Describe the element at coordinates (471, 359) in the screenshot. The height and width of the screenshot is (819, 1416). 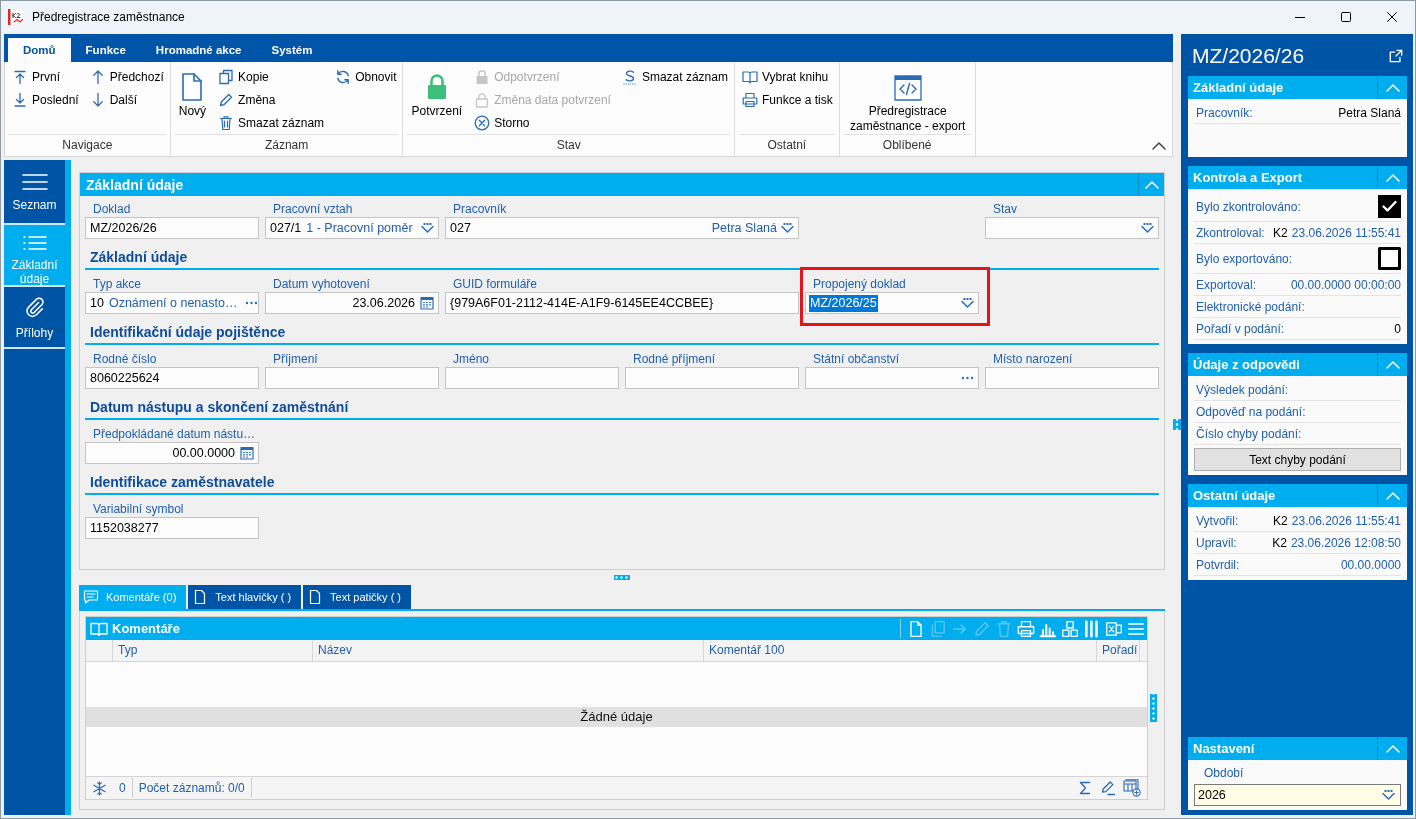
I see `field-label: Jméno` at that location.